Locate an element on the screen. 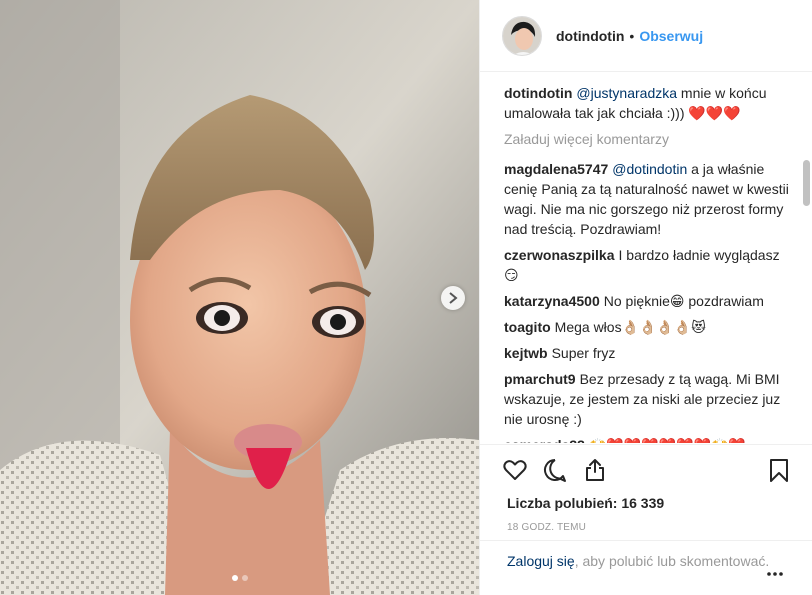 Image resolution: width=812 pixels, height=595 pixels. carousel-dot-active is located at coordinates (234, 578).